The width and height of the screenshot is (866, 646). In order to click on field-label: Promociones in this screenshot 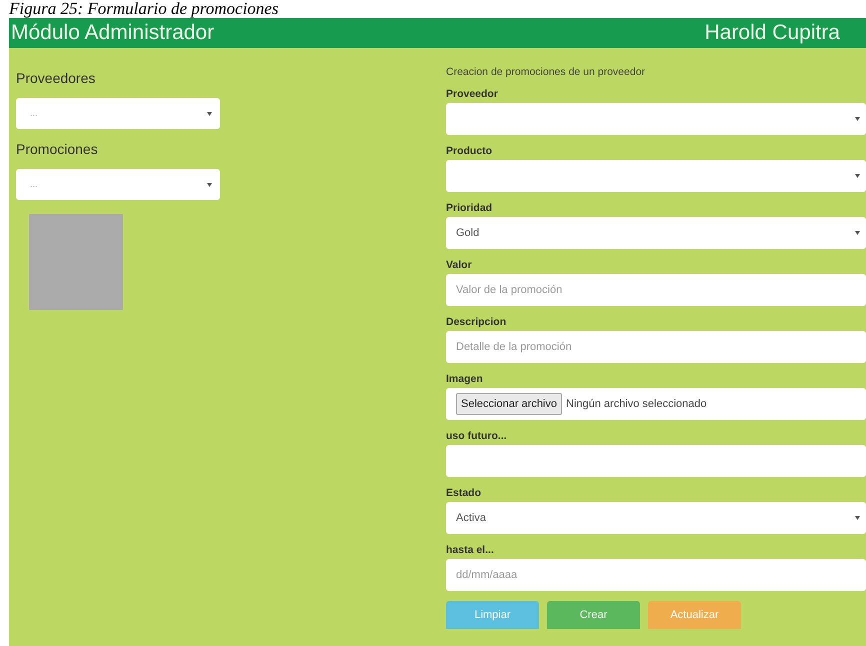, I will do `click(57, 149)`.